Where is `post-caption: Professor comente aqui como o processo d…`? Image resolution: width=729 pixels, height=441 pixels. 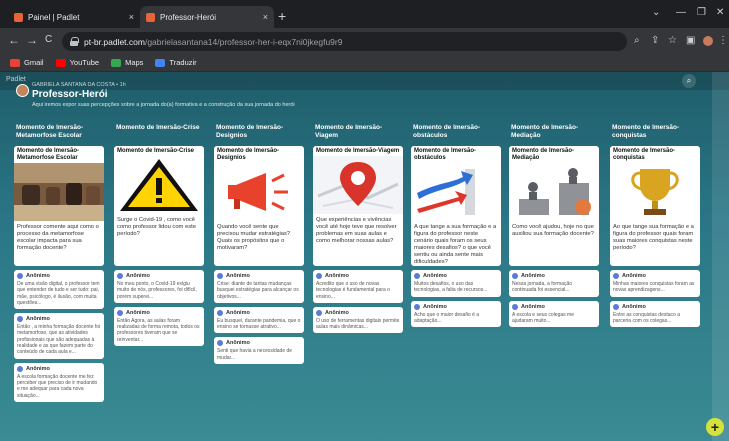 post-caption: Professor comente aqui como o processo d… is located at coordinates (58, 237).